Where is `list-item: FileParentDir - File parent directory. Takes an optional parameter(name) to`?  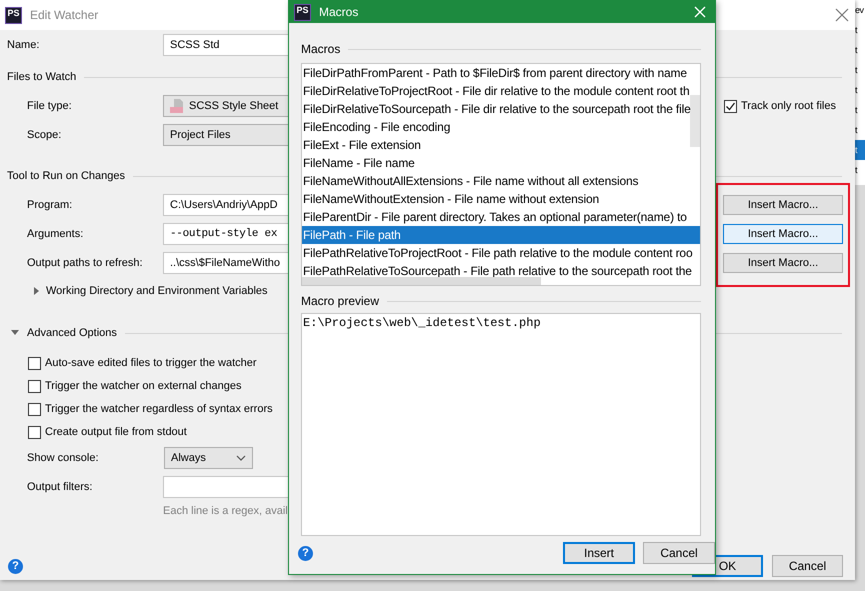 list-item: FileParentDir - File parent directory. Takes an optional parameter(name) to is located at coordinates (501, 217).